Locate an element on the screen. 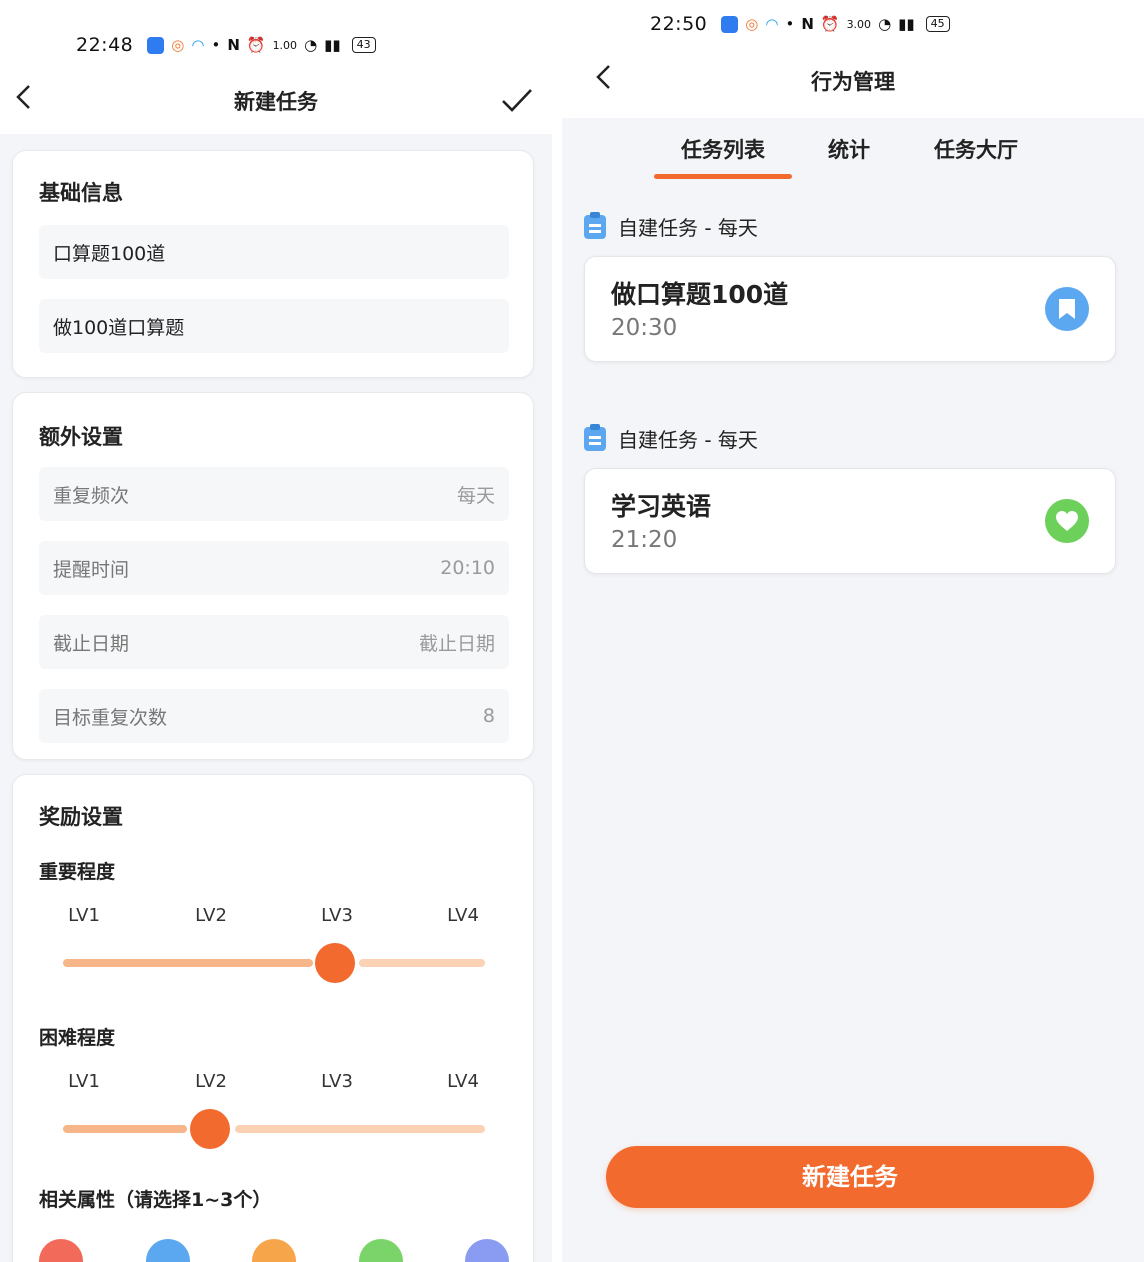 This screenshot has height=1262, width=1144. new-task-button: 新建任务 is located at coordinates (850, 1177).